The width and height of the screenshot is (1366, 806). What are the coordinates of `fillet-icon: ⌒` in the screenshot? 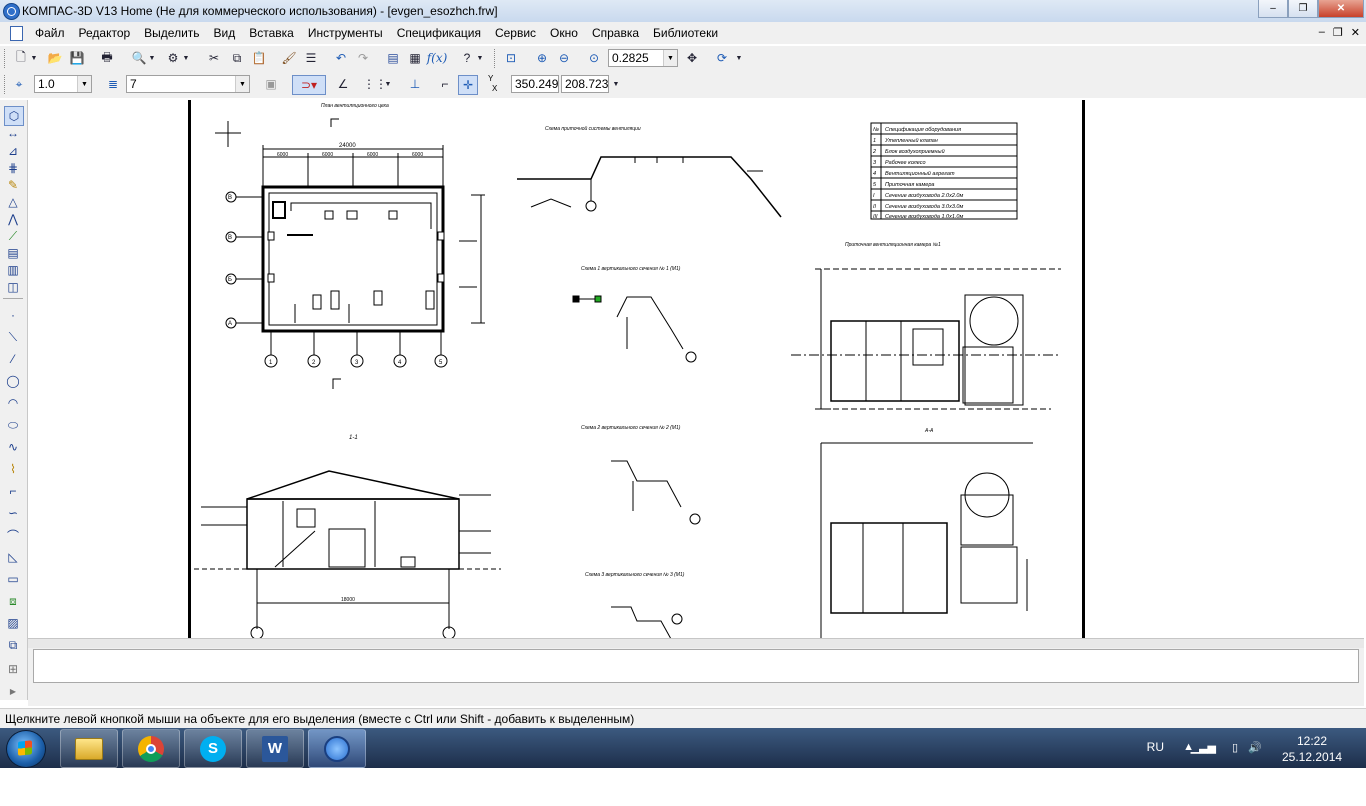 It's located at (13, 535).